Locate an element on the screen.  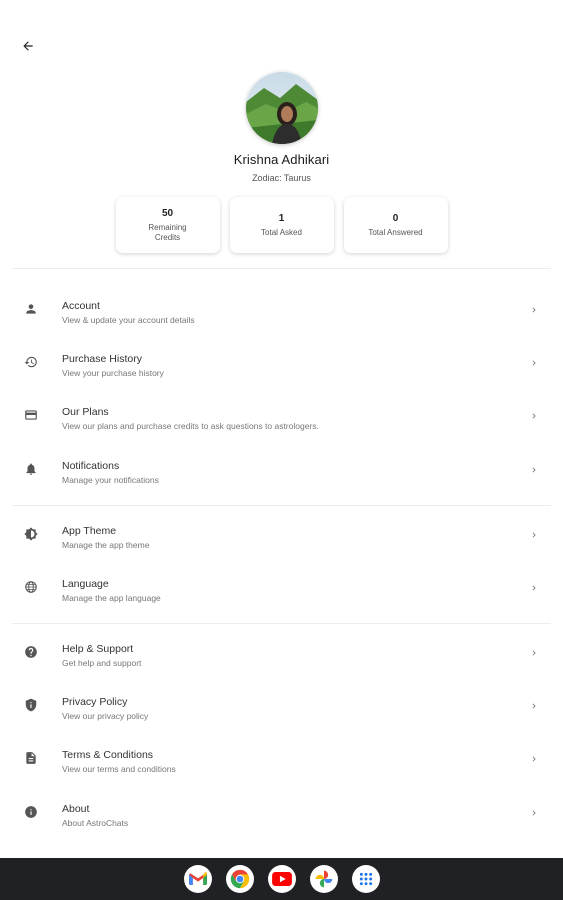
help-icon is located at coordinates (31, 652).